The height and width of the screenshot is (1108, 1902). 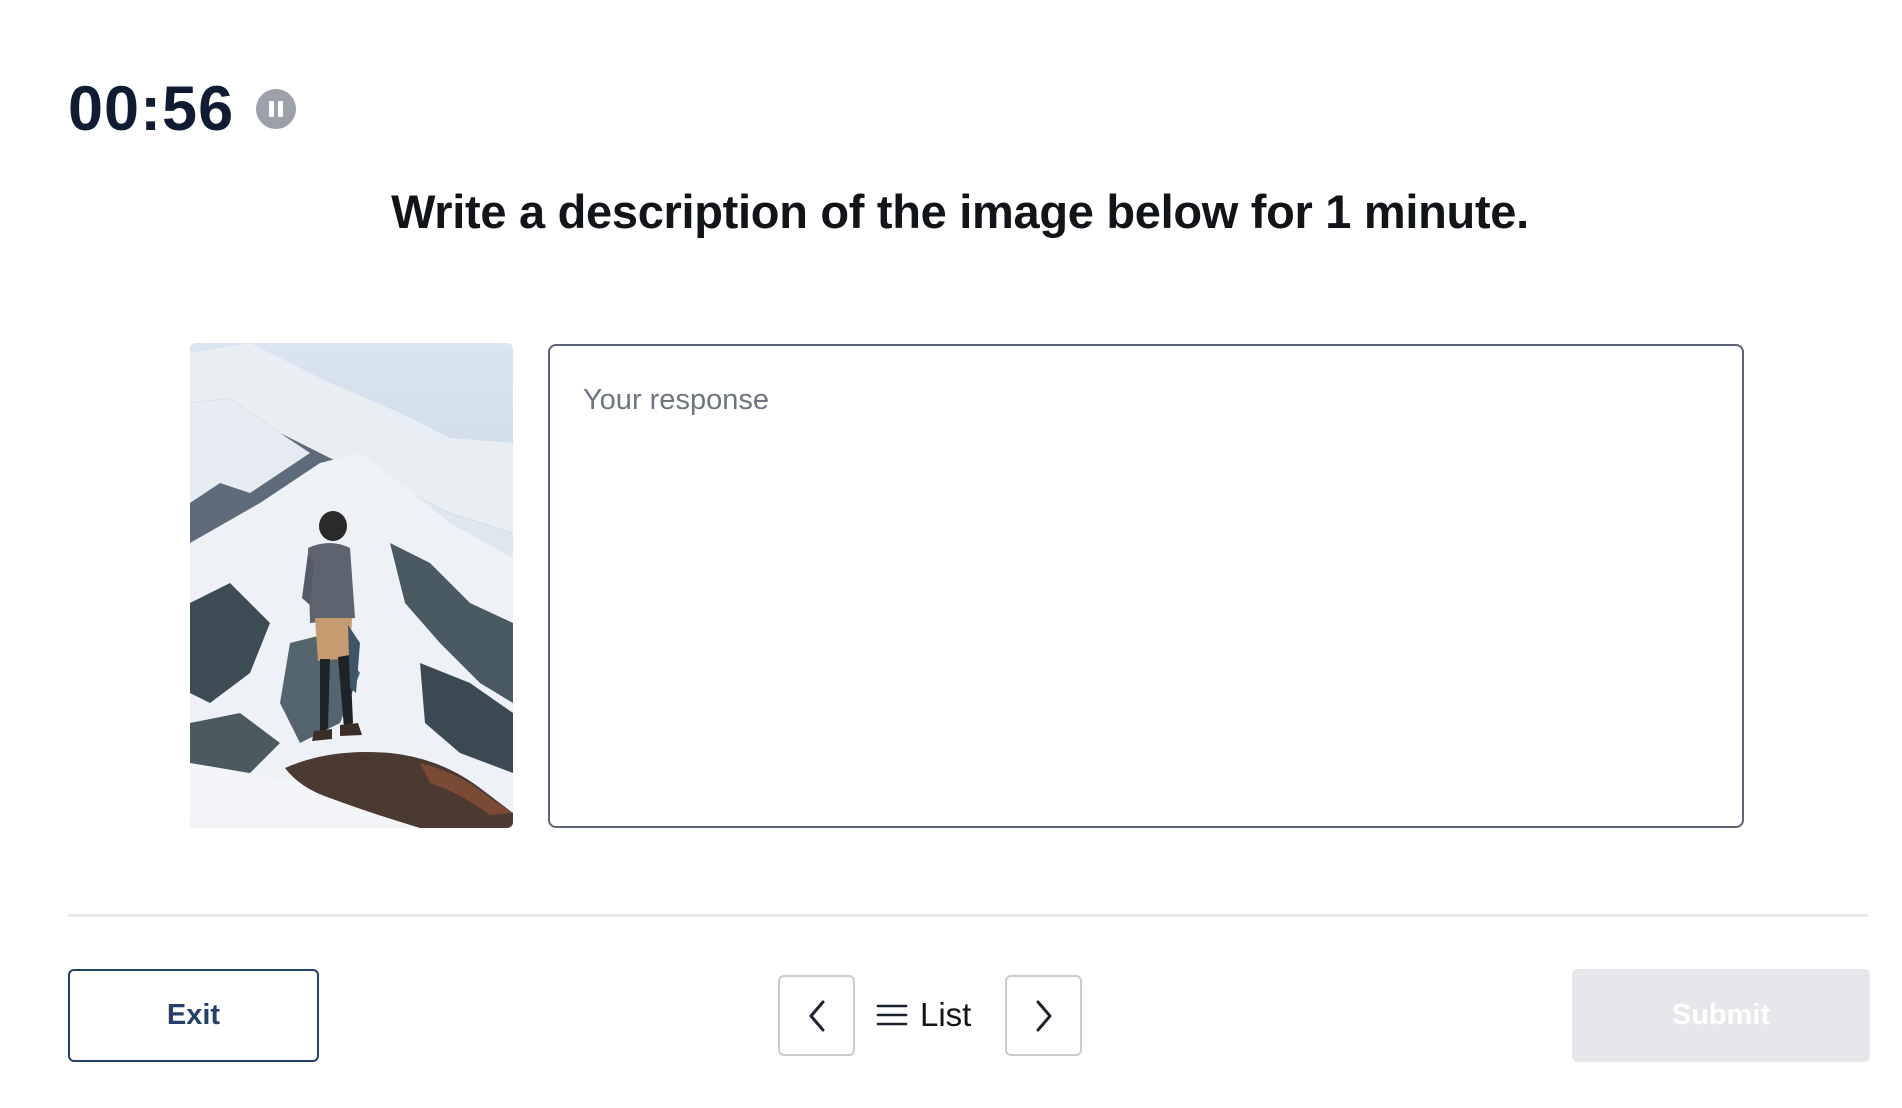 I want to click on previous-button, so click(x=816, y=1015).